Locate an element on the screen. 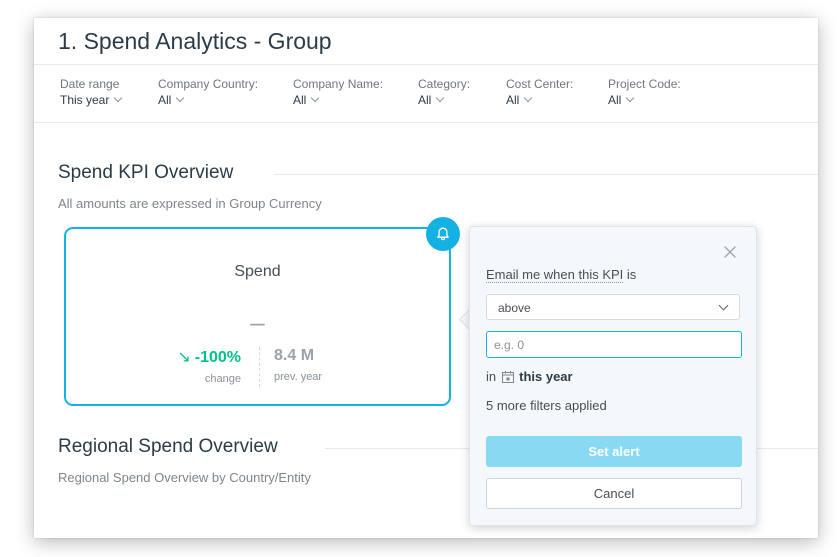  bell-icon is located at coordinates (443, 234).